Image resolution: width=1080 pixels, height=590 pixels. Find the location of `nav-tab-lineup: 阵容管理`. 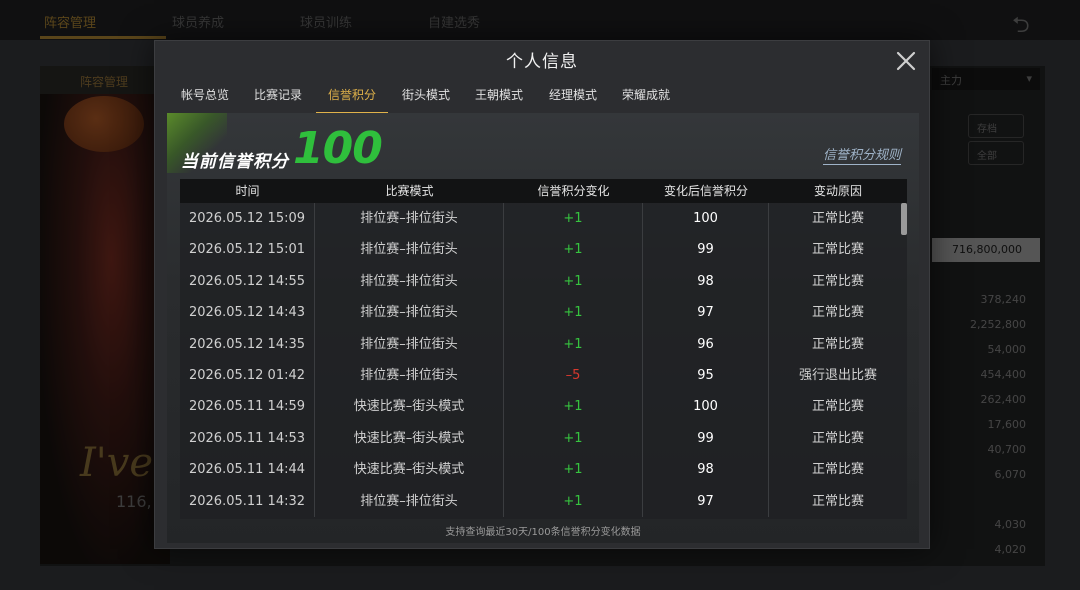

nav-tab-lineup: 阵容管理 is located at coordinates (70, 21).